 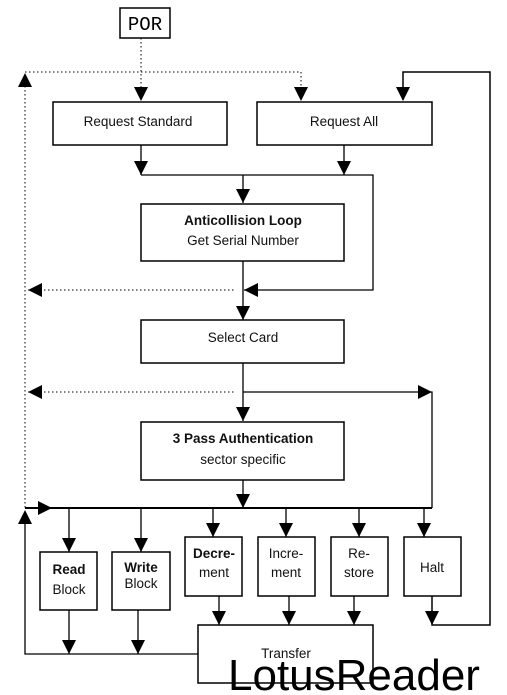 What do you see at coordinates (344, 121) in the screenshot?
I see `request-all-label: Request All` at bounding box center [344, 121].